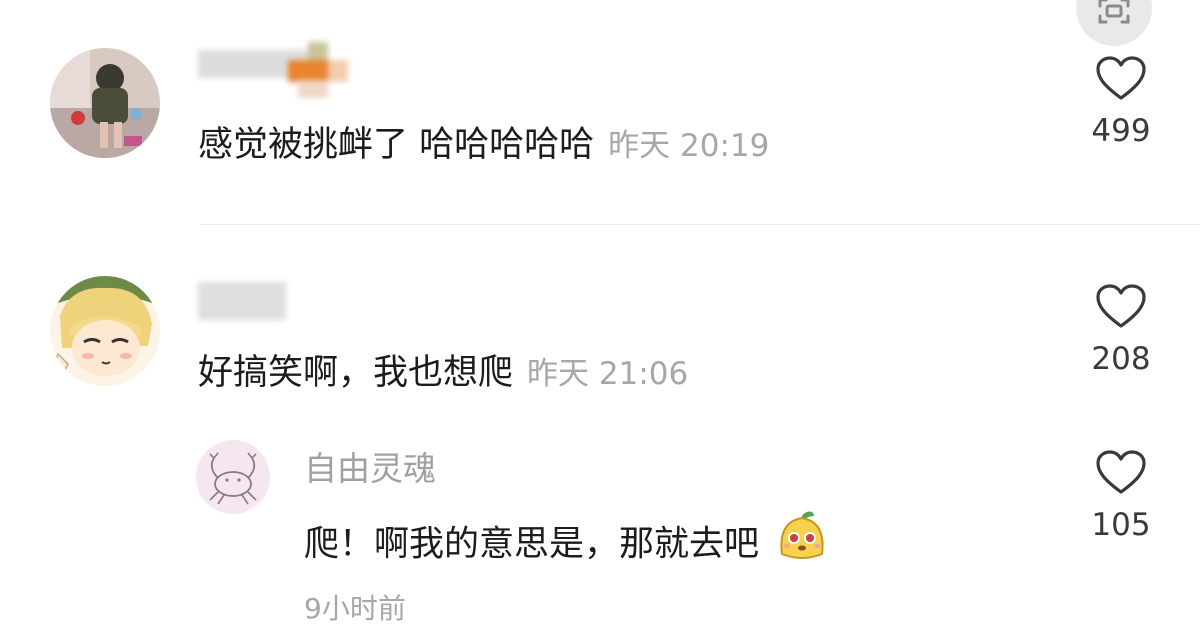 This screenshot has width=1200, height=641. Describe the element at coordinates (1121, 359) in the screenshot. I see `like-count: 208` at that location.